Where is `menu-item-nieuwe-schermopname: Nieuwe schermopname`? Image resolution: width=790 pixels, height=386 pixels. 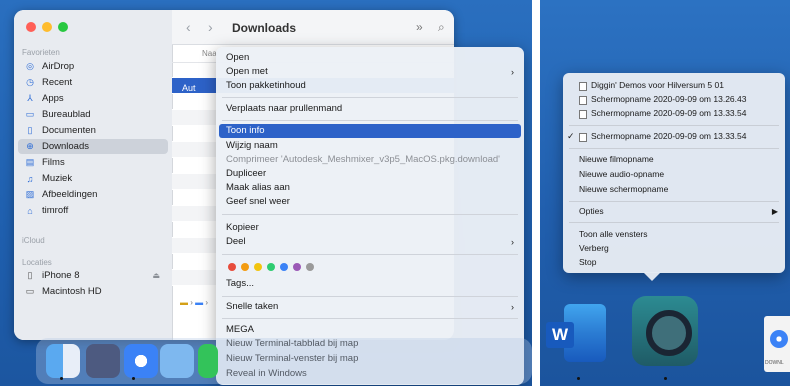
menu-item-nieuwe-schermopname: Nieuwe schermopname is located at coordinates (674, 189).